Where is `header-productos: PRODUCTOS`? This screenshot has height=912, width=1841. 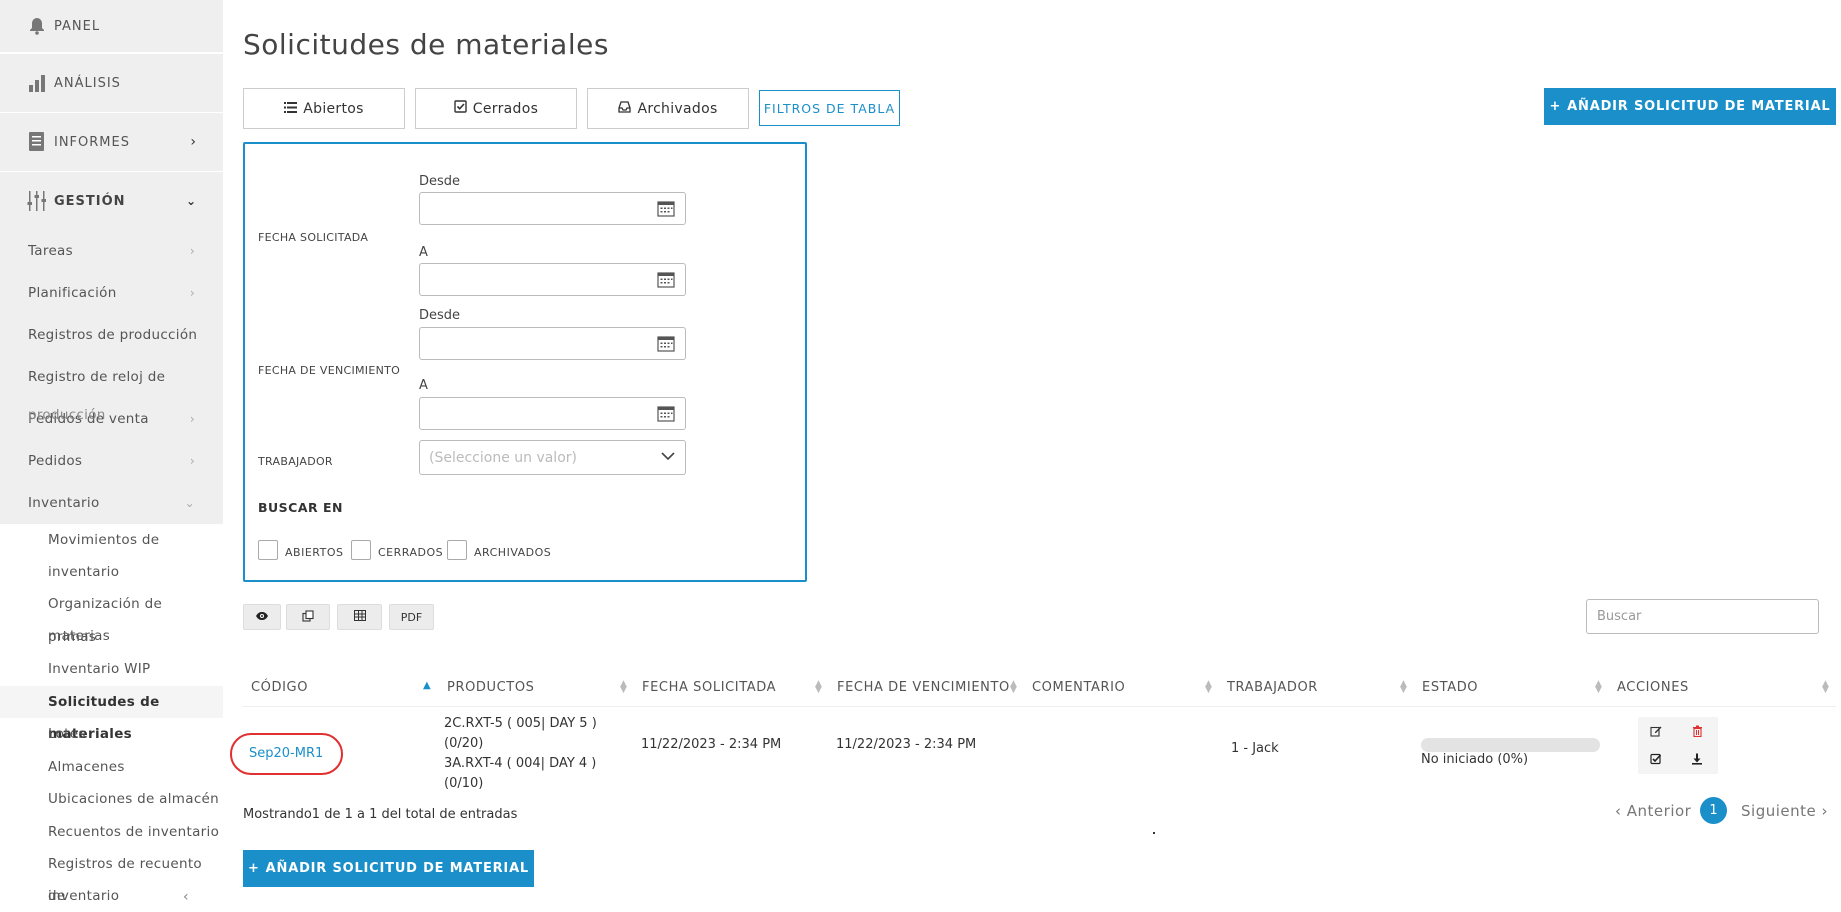
header-productos: PRODUCTOS is located at coordinates (491, 687).